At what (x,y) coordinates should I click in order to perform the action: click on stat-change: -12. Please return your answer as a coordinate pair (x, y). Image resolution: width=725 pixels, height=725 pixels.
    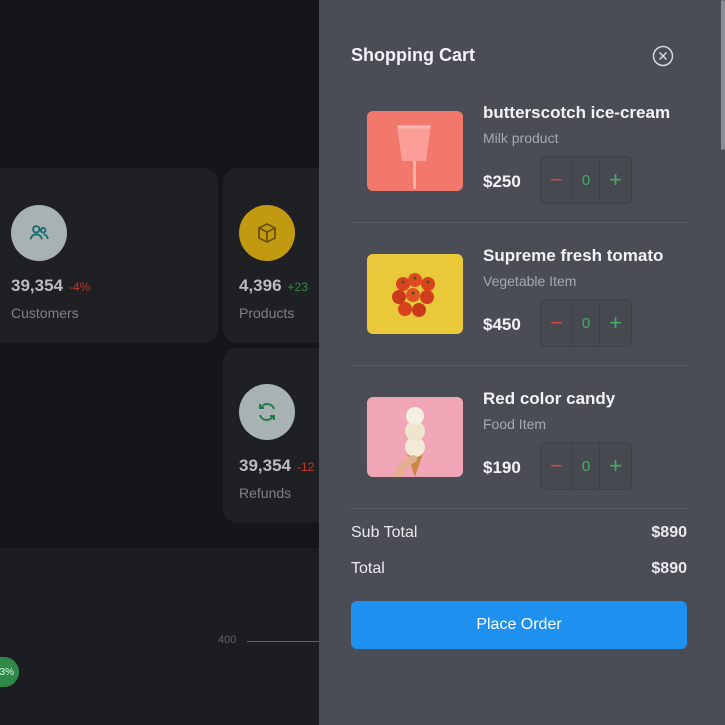
    Looking at the image, I should click on (306, 467).